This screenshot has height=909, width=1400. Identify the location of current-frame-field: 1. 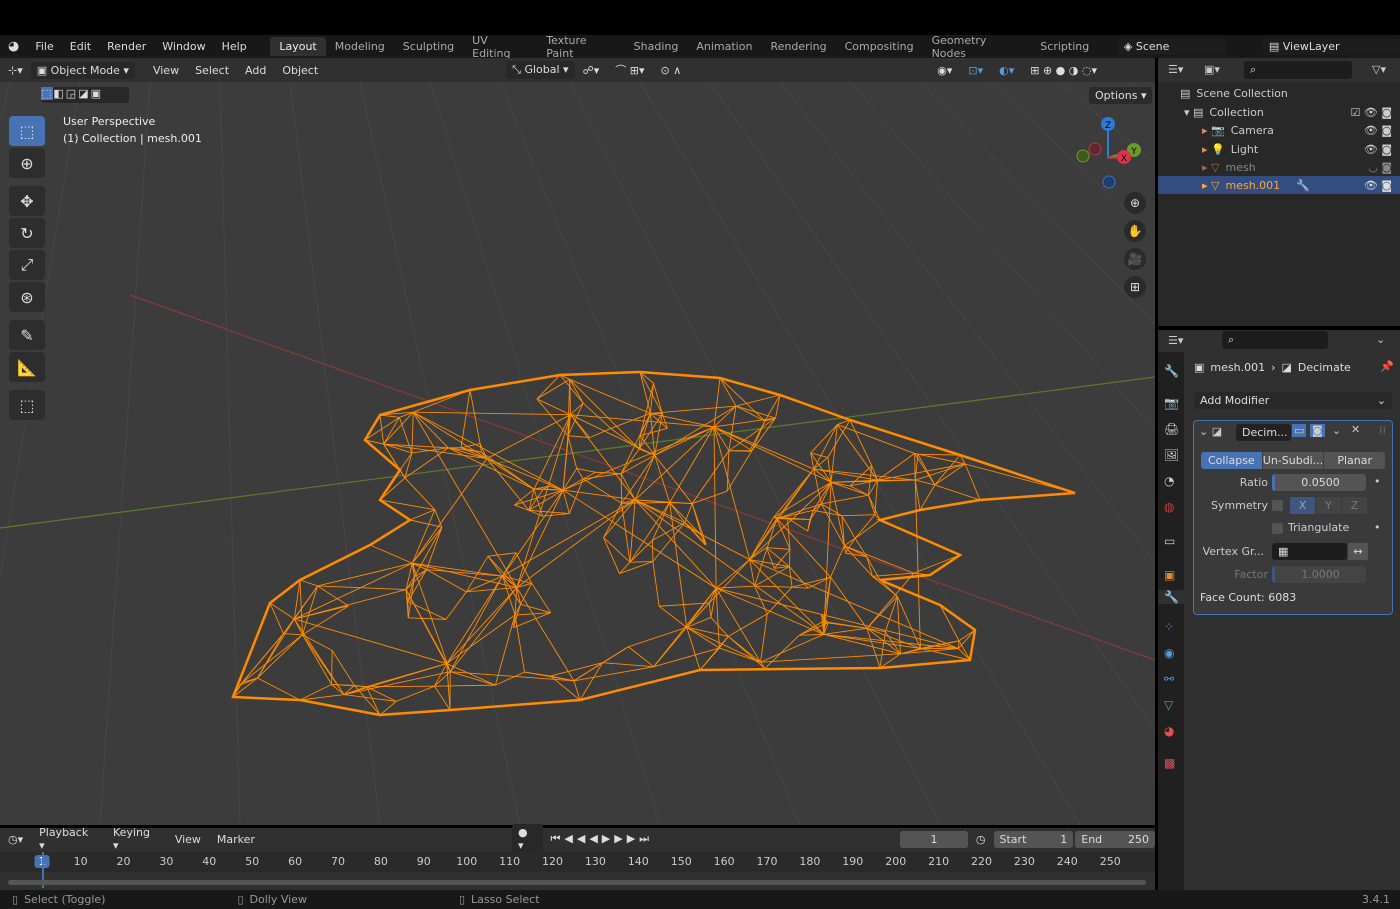
(934, 839).